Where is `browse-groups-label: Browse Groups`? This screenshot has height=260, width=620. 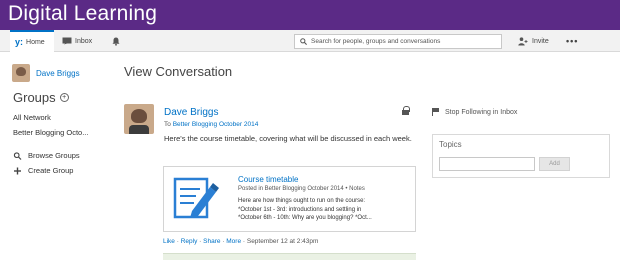 browse-groups-label: Browse Groups is located at coordinates (54, 155).